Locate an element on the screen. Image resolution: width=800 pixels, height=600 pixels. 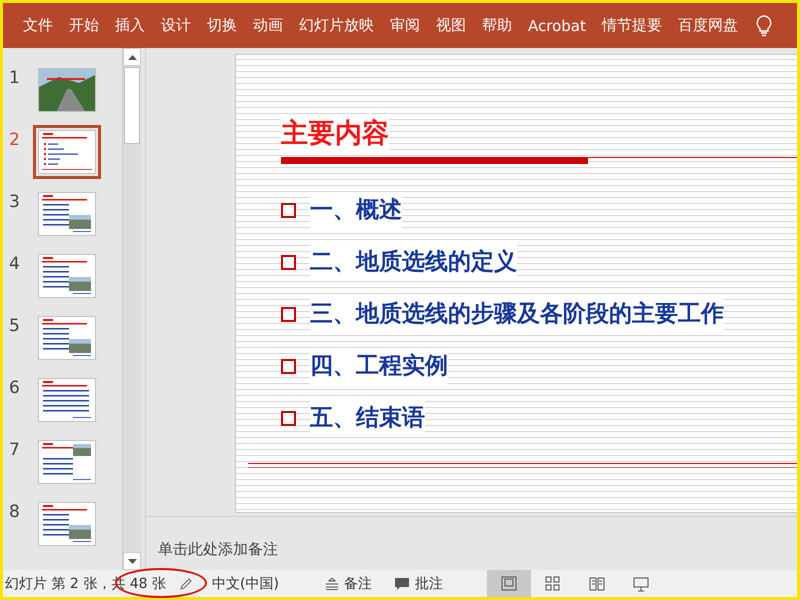
ribbon-tab: 情节提要 is located at coordinates (632, 25).